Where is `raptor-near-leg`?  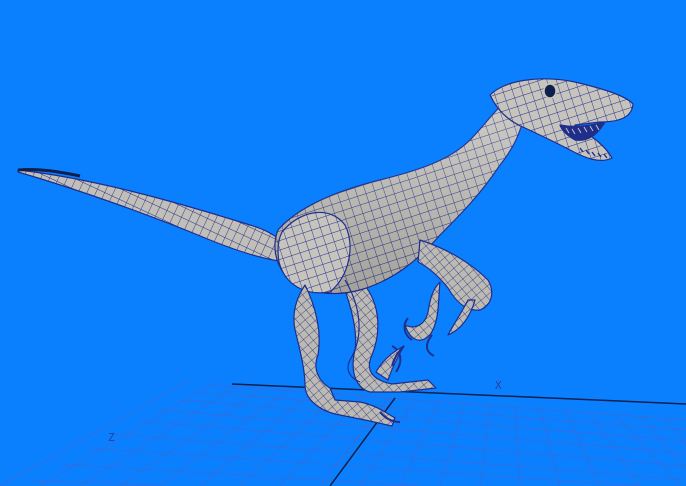
raptor-near-leg is located at coordinates (344, 355).